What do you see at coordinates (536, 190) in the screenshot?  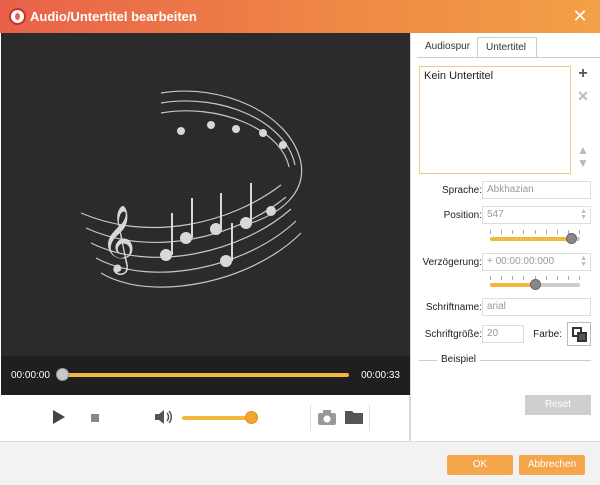 I see `language-field: Abkhazian` at bounding box center [536, 190].